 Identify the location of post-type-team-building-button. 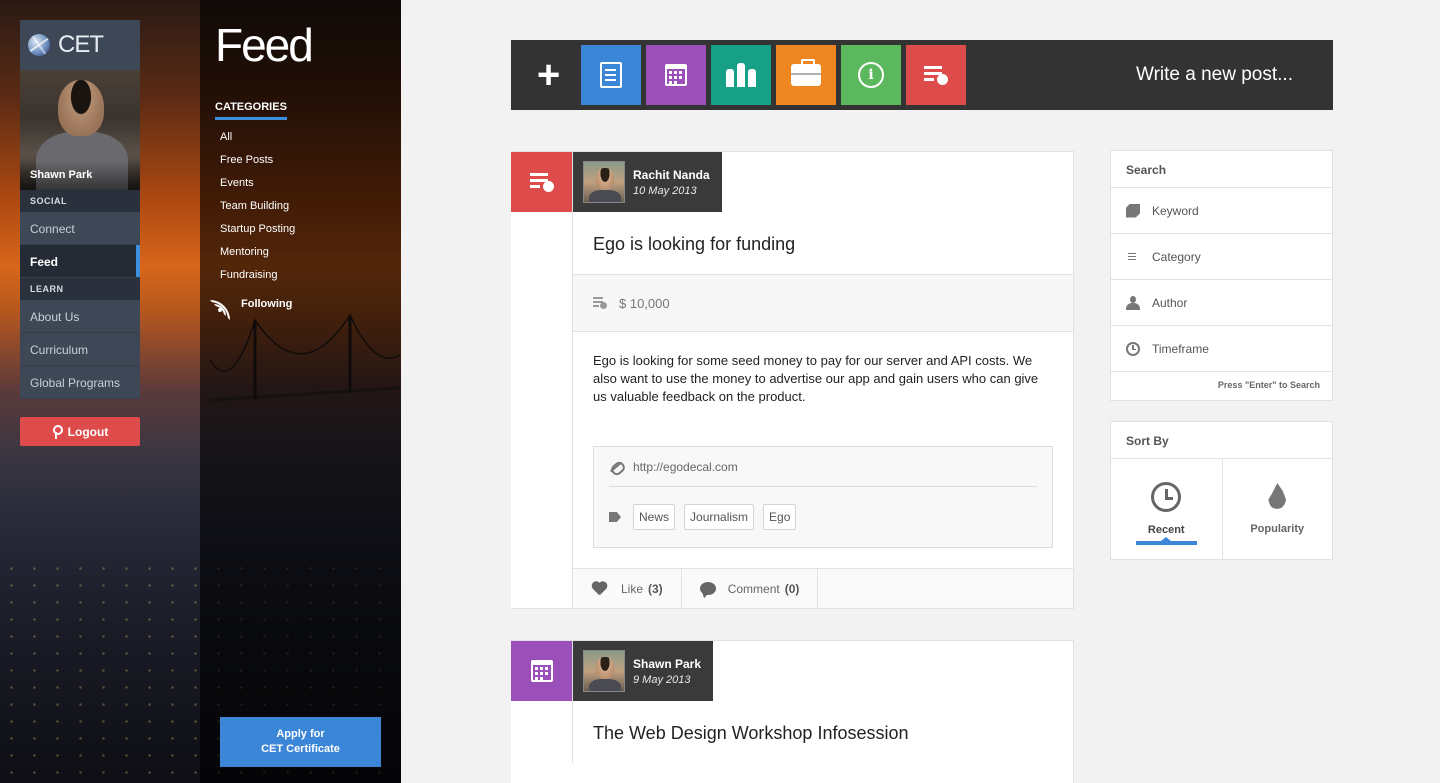
(741, 75).